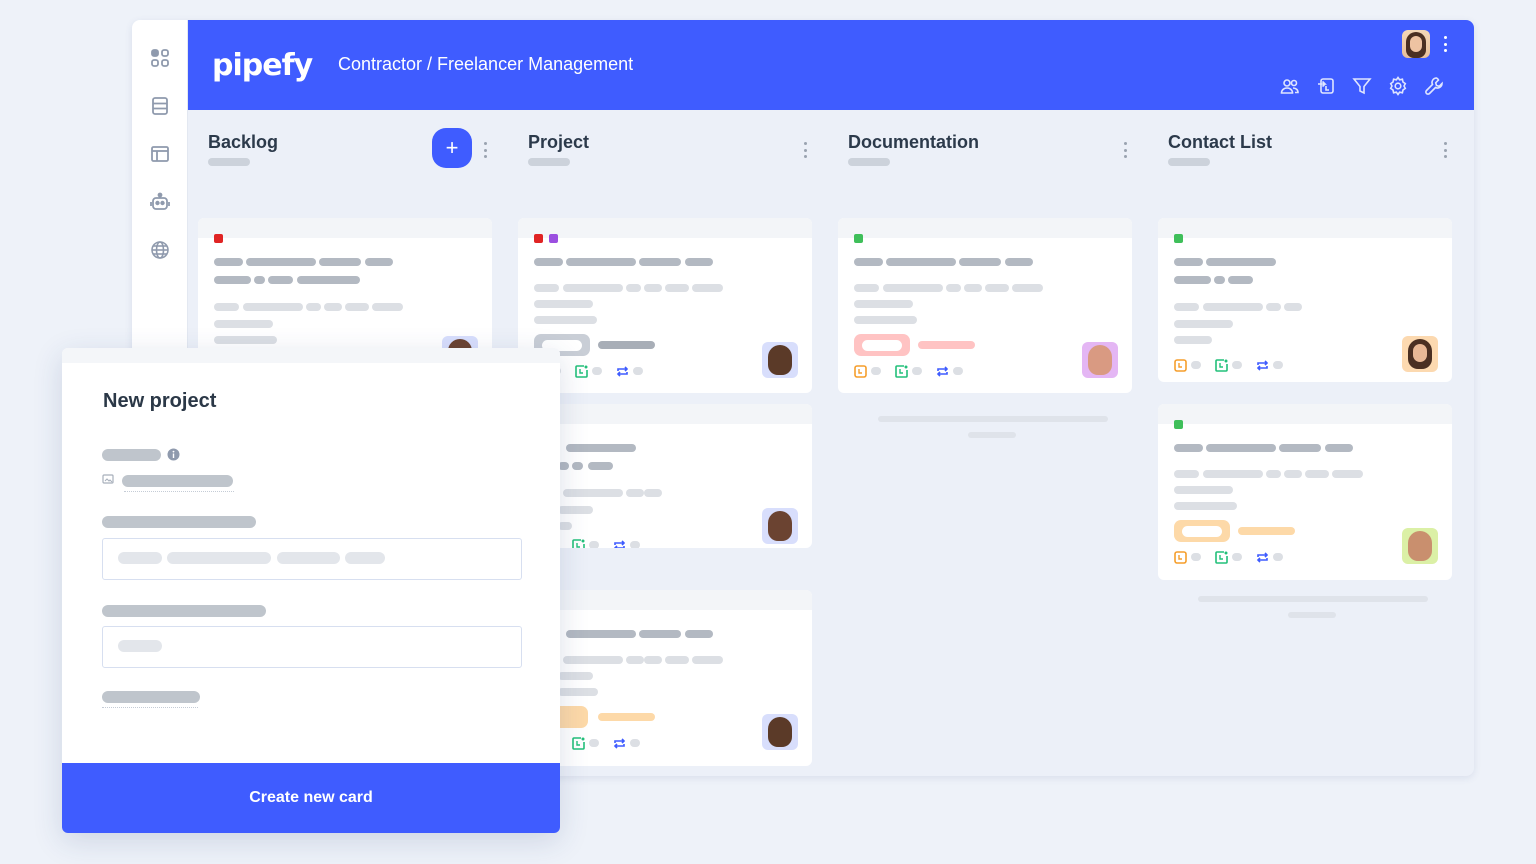 The image size is (1536, 864). Describe the element at coordinates (151, 697) in the screenshot. I see `field-label` at that location.